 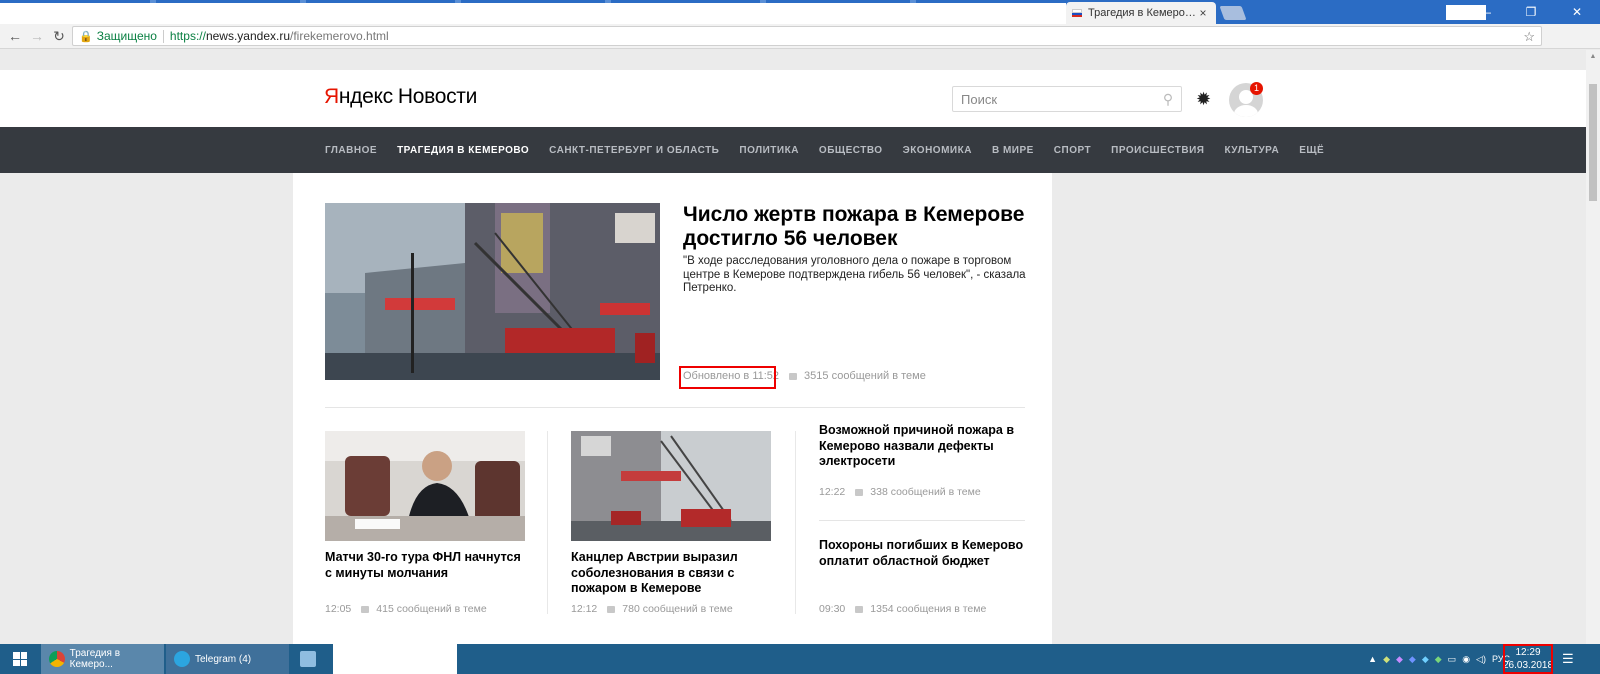 What do you see at coordinates (187, 36) in the screenshot?
I see `url-protocol: https://` at bounding box center [187, 36].